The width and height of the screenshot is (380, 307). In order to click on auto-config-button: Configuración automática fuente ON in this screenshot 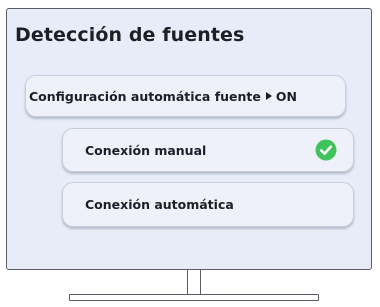, I will do `click(185, 96)`.